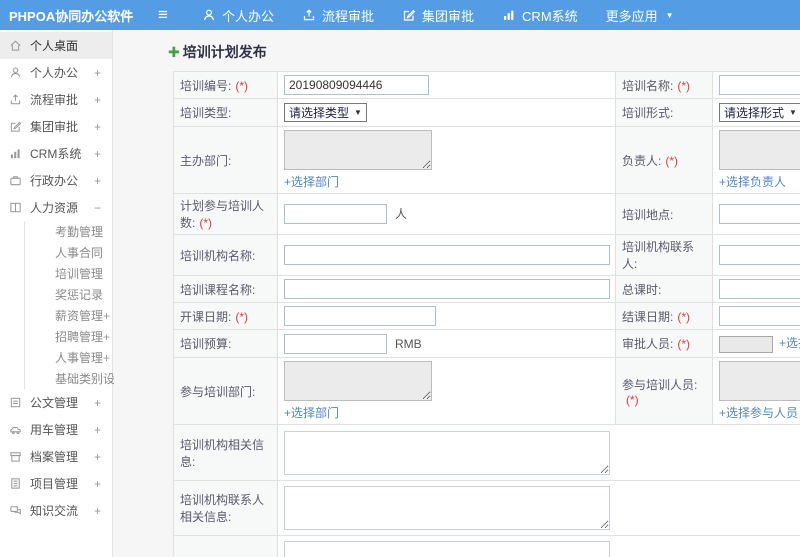 Image resolution: width=800 pixels, height=557 pixels. Describe the element at coordinates (358, 150) in the screenshot. I see `host-dept-textarea` at that location.